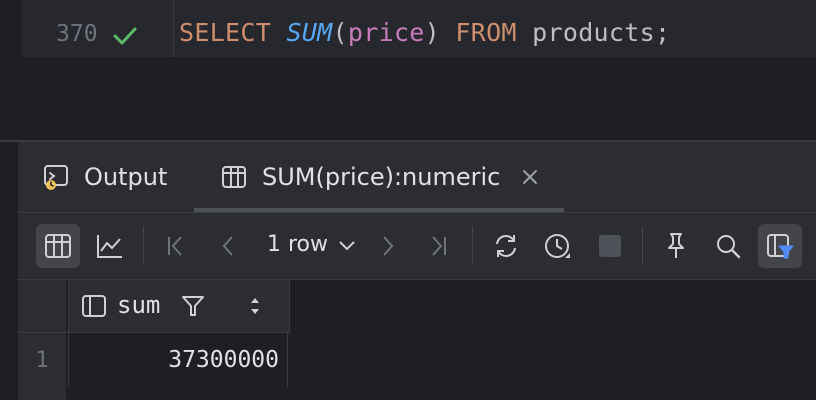  I want to click on refresh-button, so click(506, 246).